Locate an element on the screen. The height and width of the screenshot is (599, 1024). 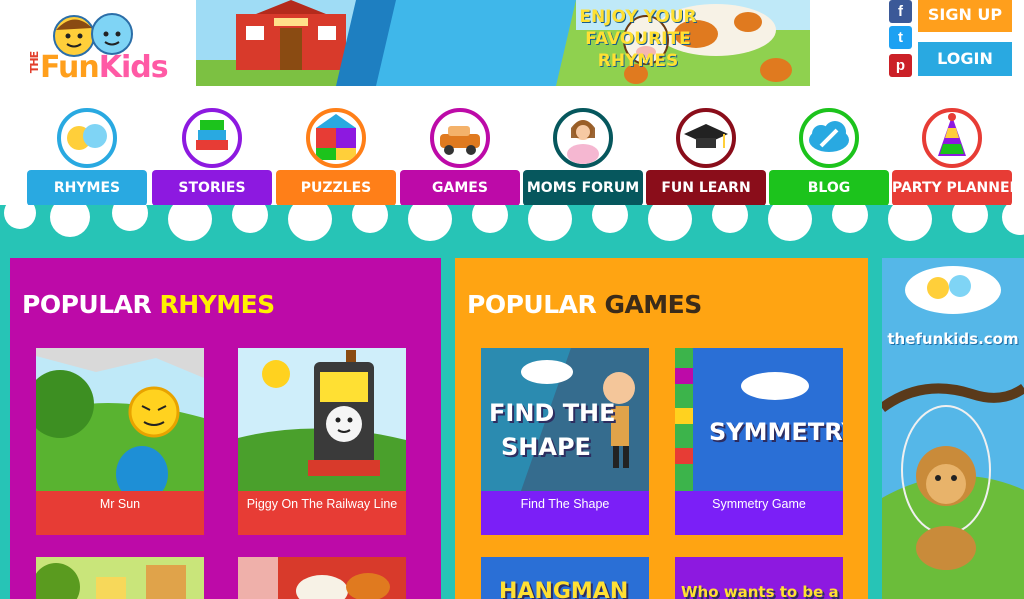
graduation-cap-icon is located at coordinates (706, 138).